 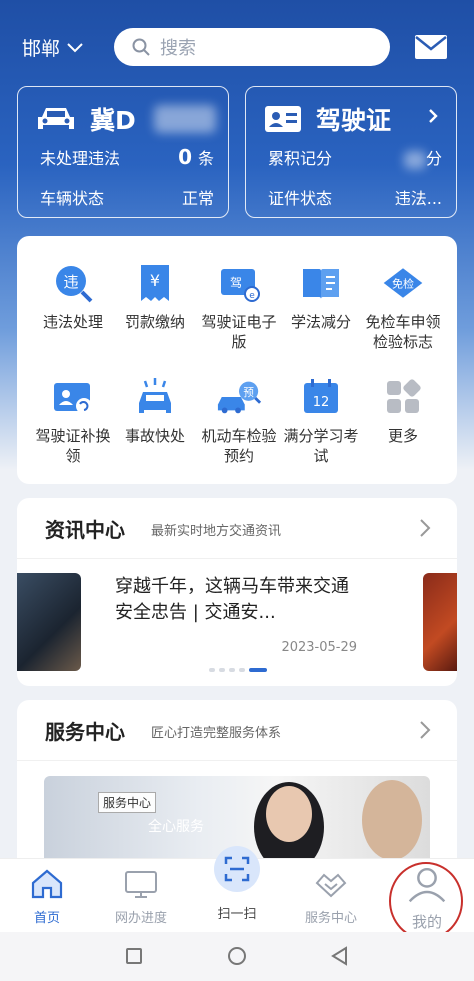 What do you see at coordinates (402, 436) in the screenshot?
I see `service-label: 更多` at bounding box center [402, 436].